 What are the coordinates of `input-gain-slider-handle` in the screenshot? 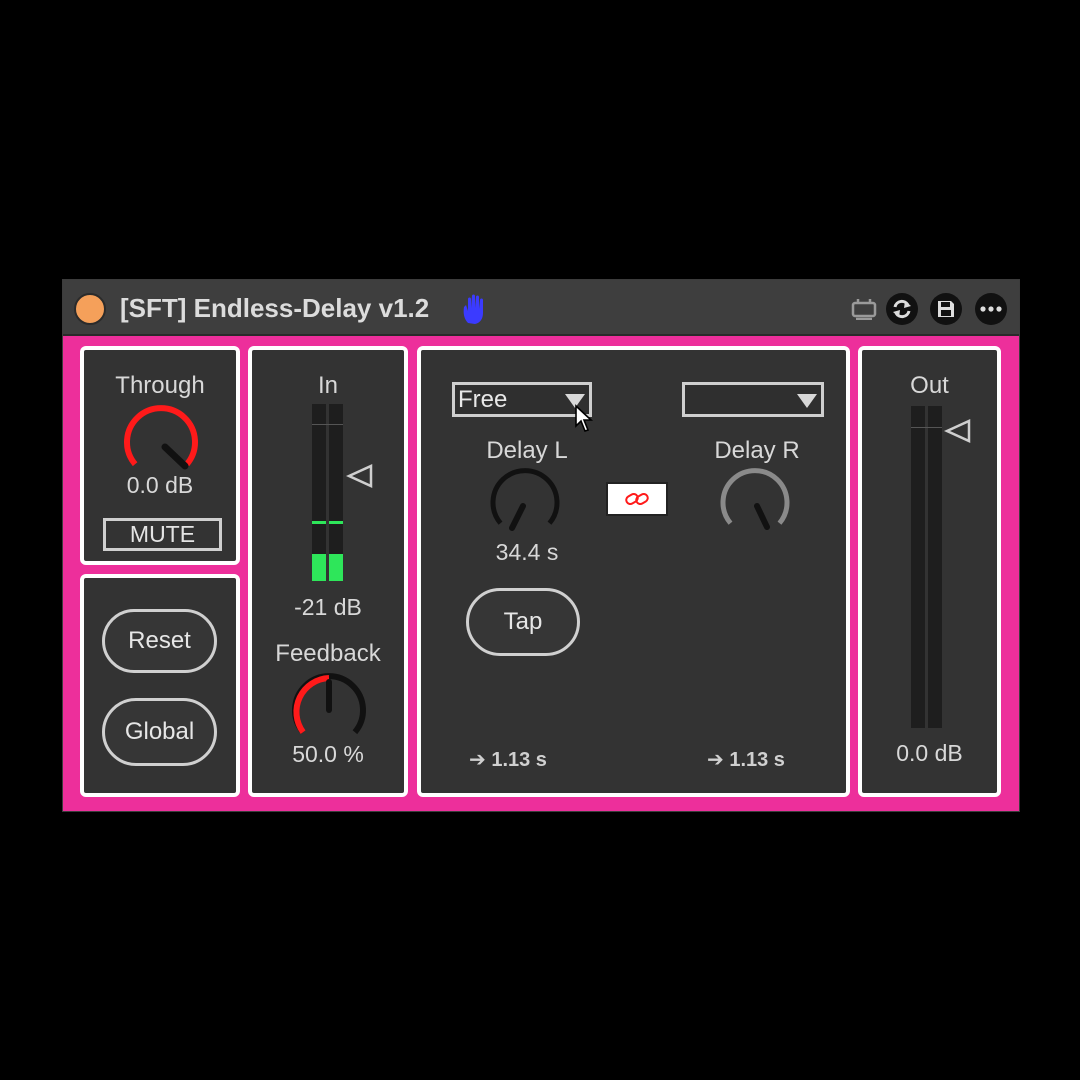 It's located at (359, 476).